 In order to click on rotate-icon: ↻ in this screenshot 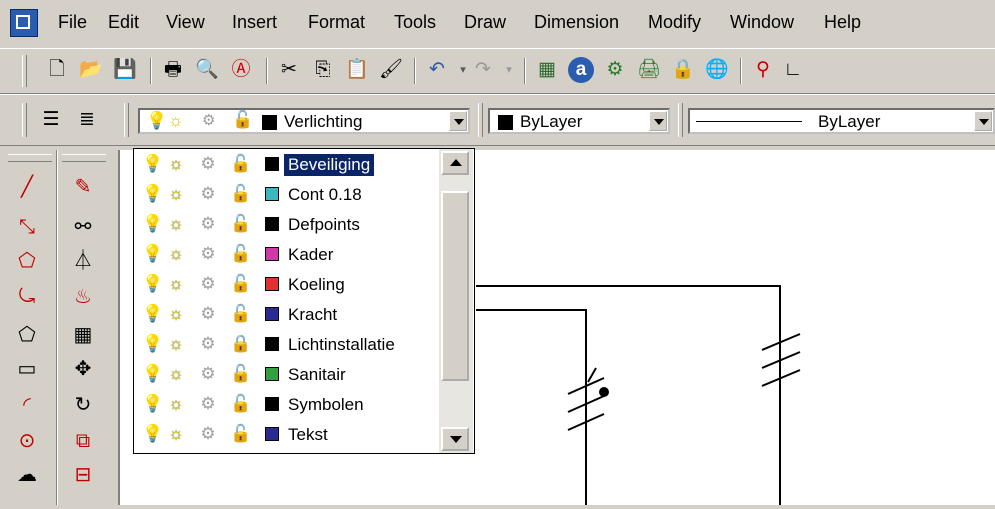, I will do `click(83, 405)`.